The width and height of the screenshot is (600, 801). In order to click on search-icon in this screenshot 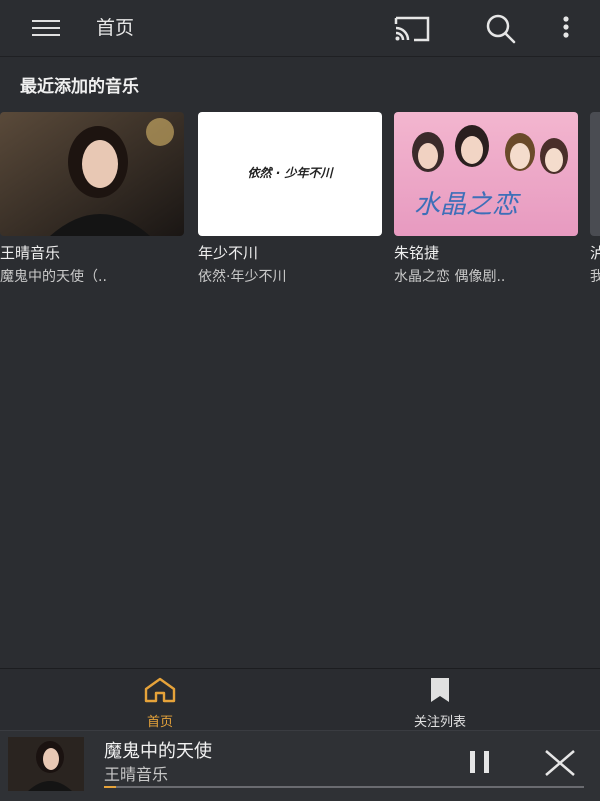, I will do `click(500, 28)`.